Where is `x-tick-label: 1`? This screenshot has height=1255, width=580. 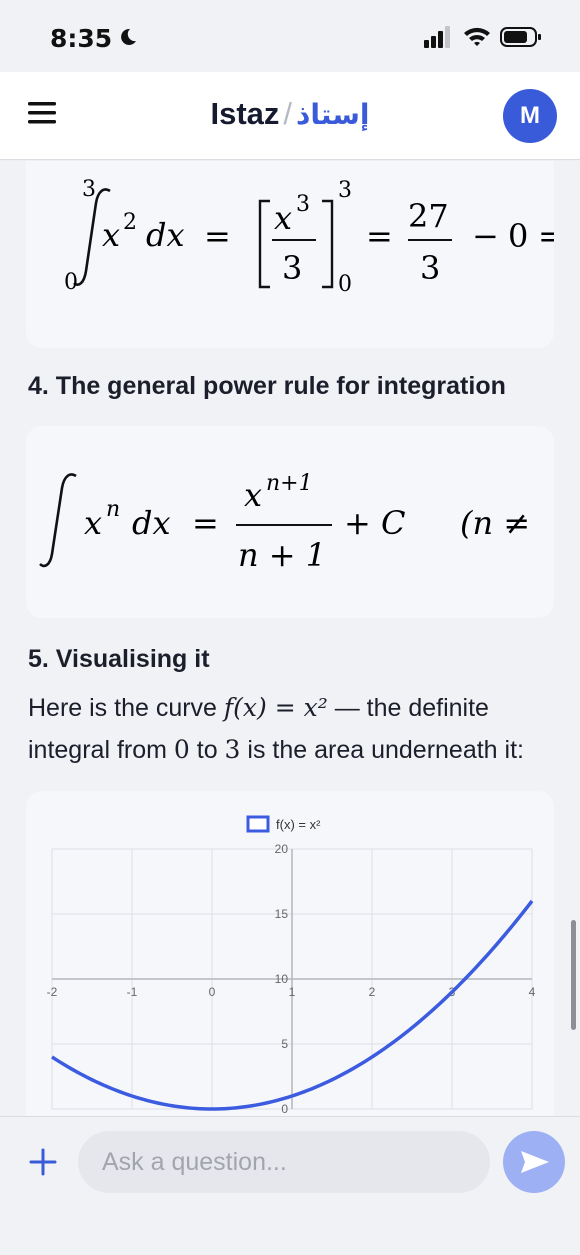 x-tick-label: 1 is located at coordinates (292, 992).